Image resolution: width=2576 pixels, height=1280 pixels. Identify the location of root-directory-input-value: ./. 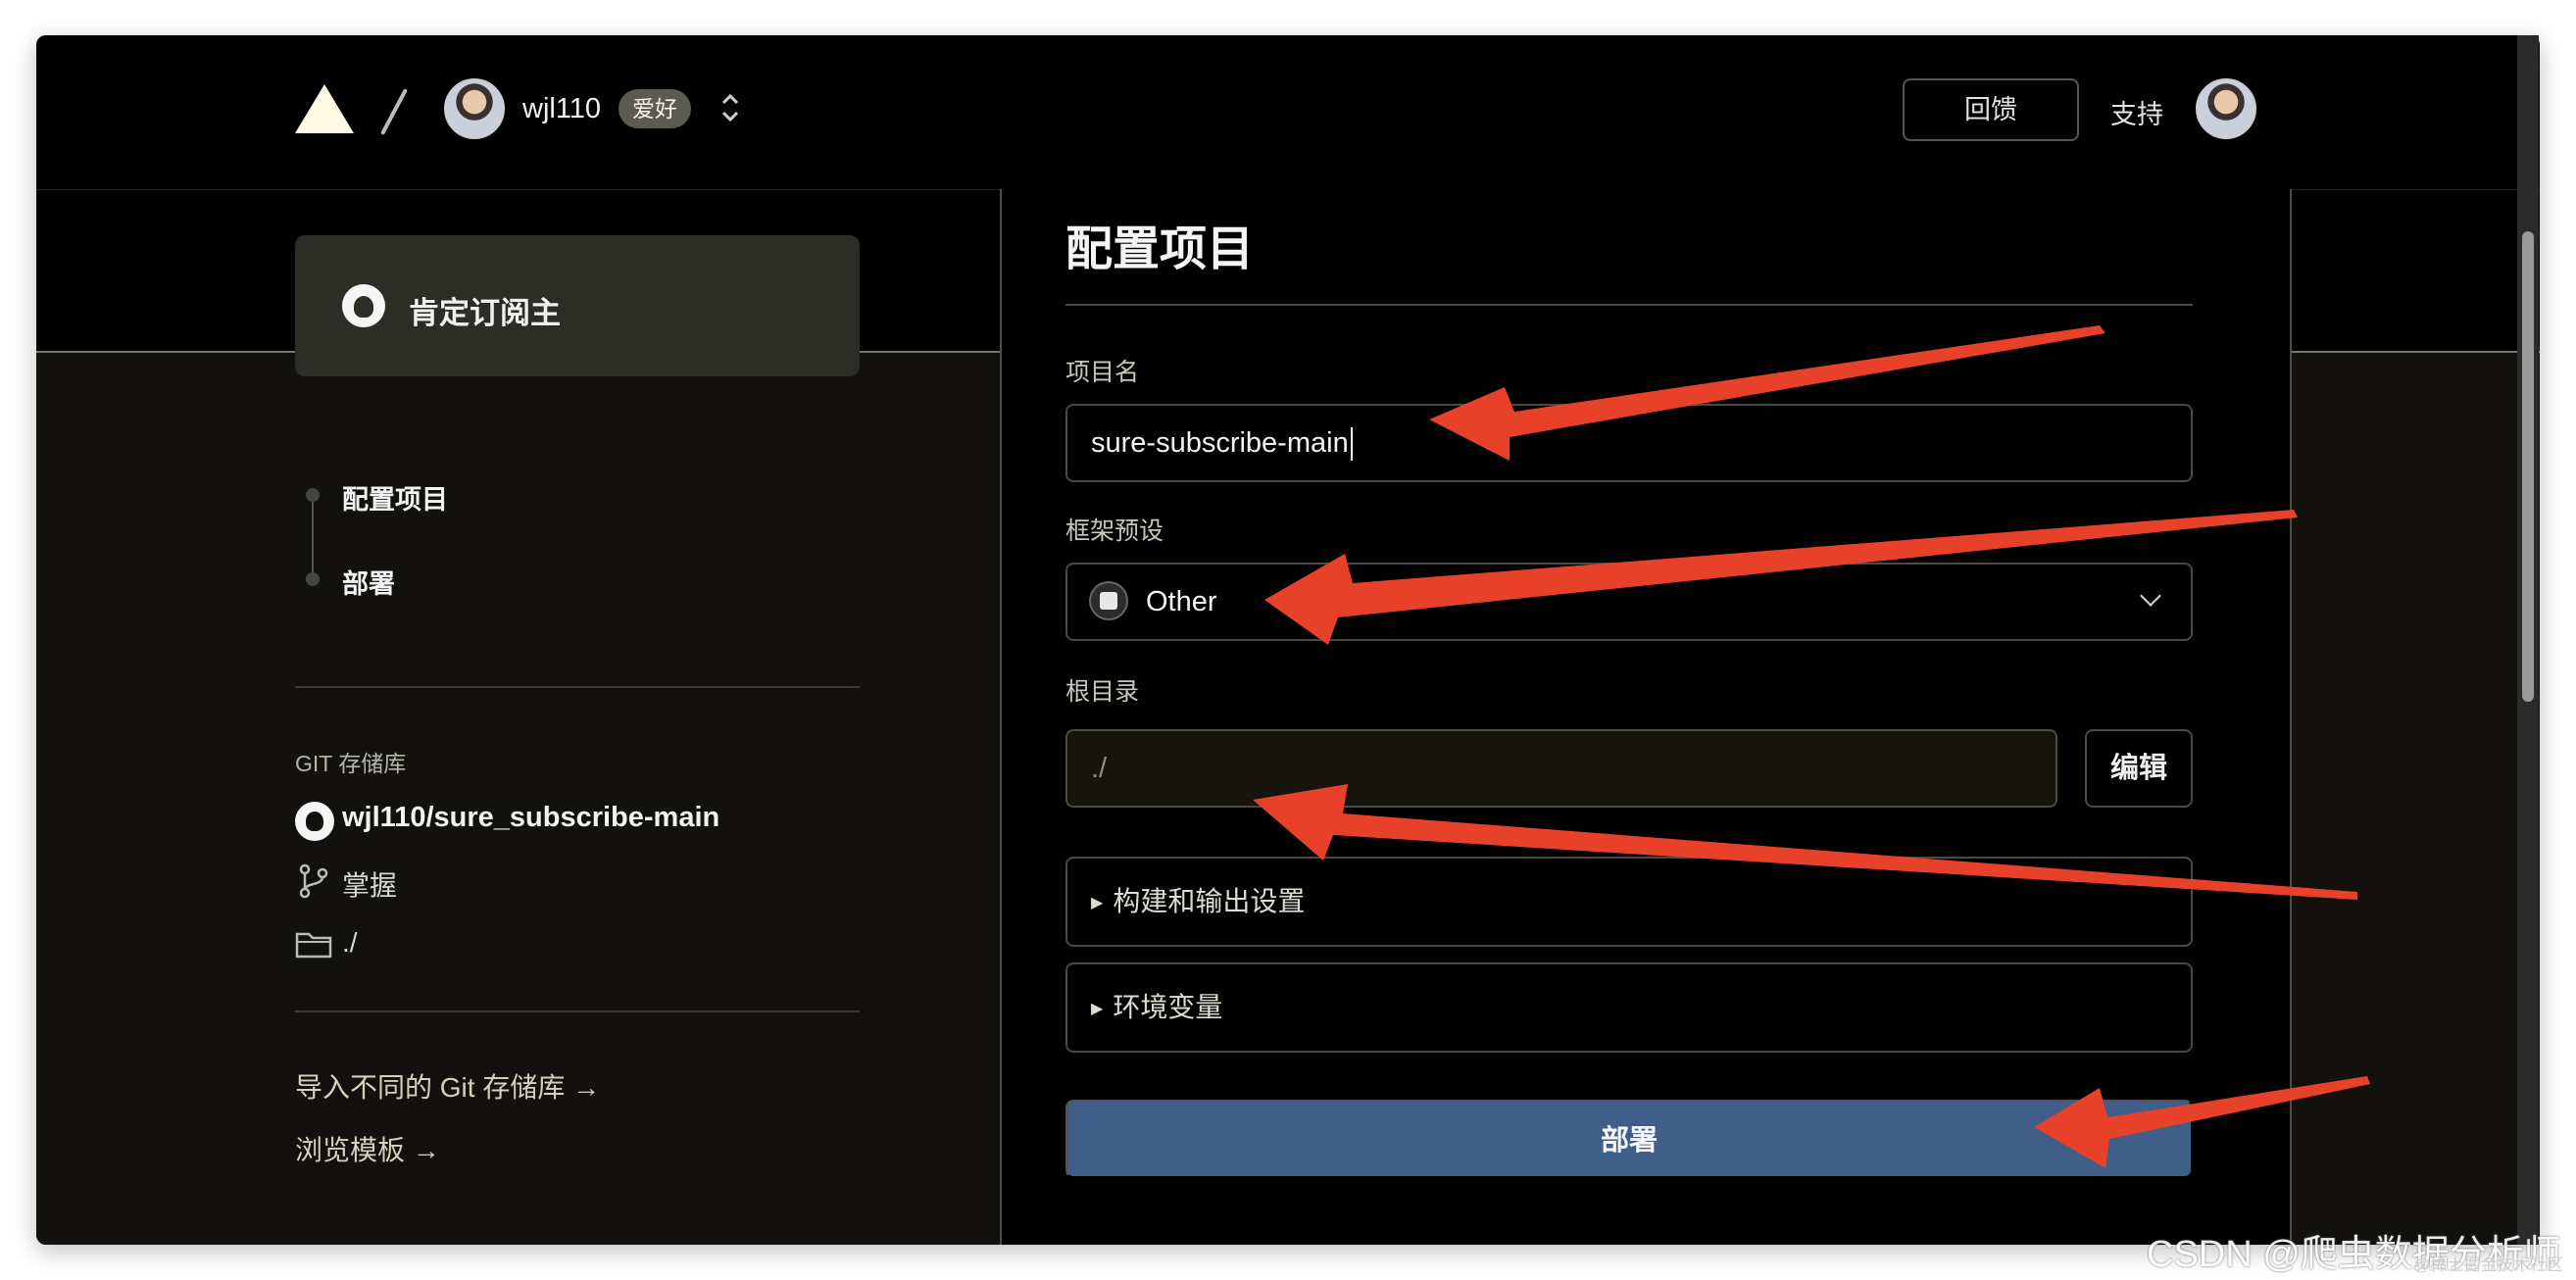
(1099, 768).